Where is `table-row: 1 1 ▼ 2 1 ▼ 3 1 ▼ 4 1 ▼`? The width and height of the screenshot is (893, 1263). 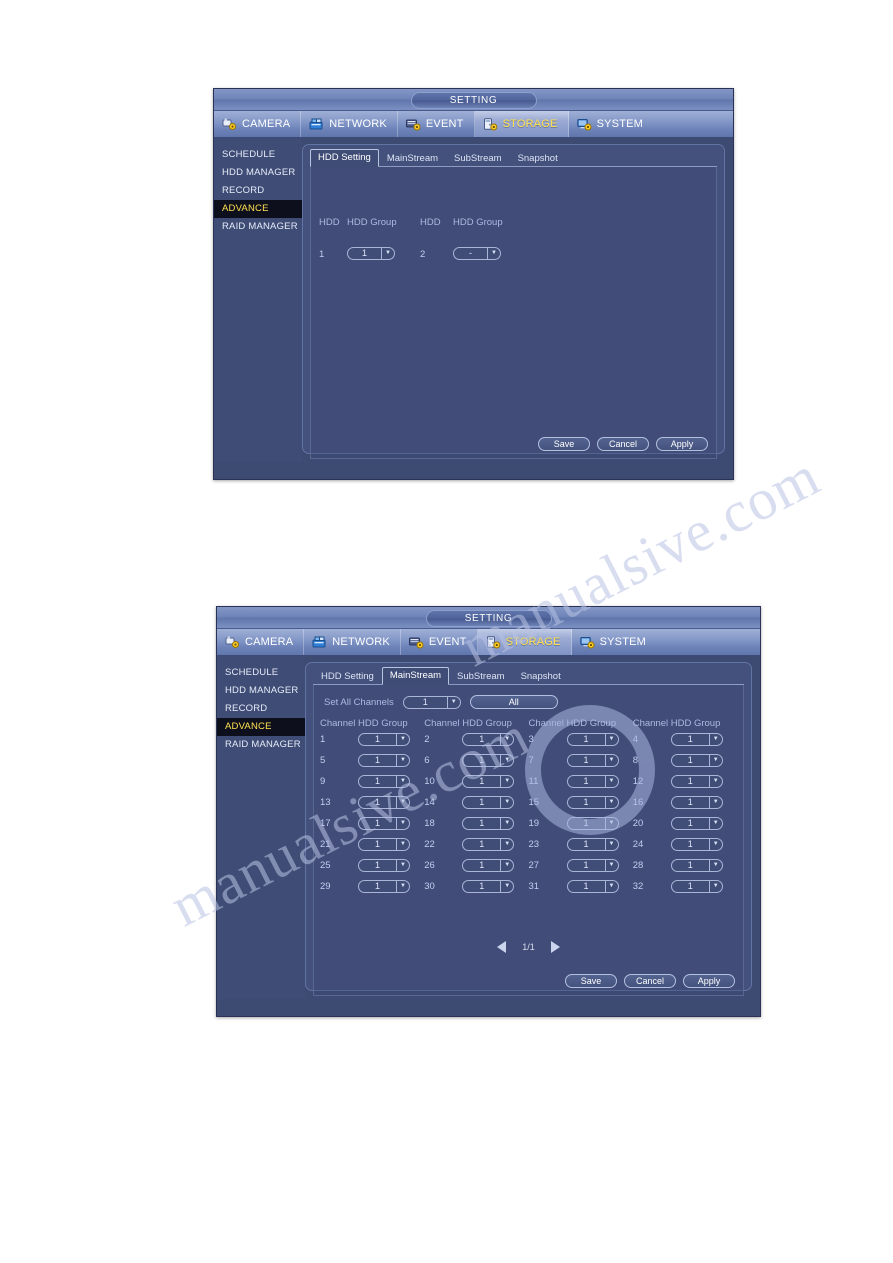
table-row: 1 1 ▼ 2 1 ▼ 3 1 ▼ 4 1 ▼ is located at coordinates (528, 739).